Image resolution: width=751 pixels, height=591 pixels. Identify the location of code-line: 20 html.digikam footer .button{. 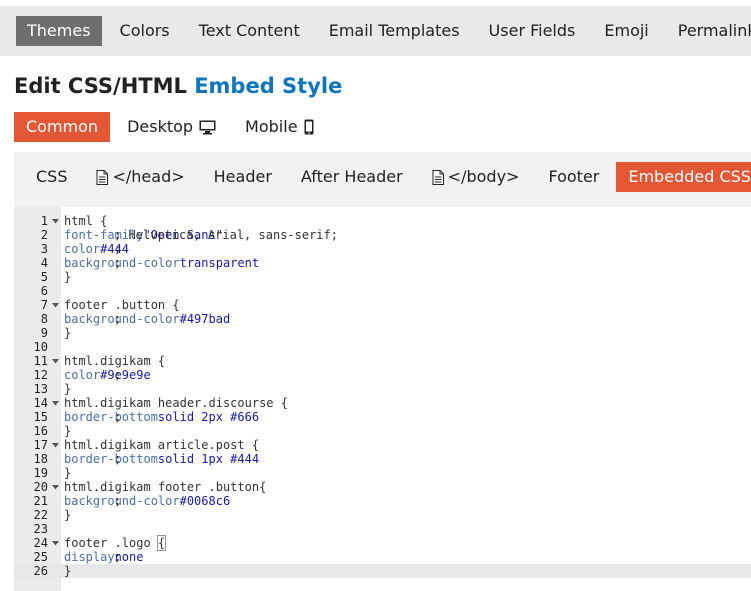
(382, 487).